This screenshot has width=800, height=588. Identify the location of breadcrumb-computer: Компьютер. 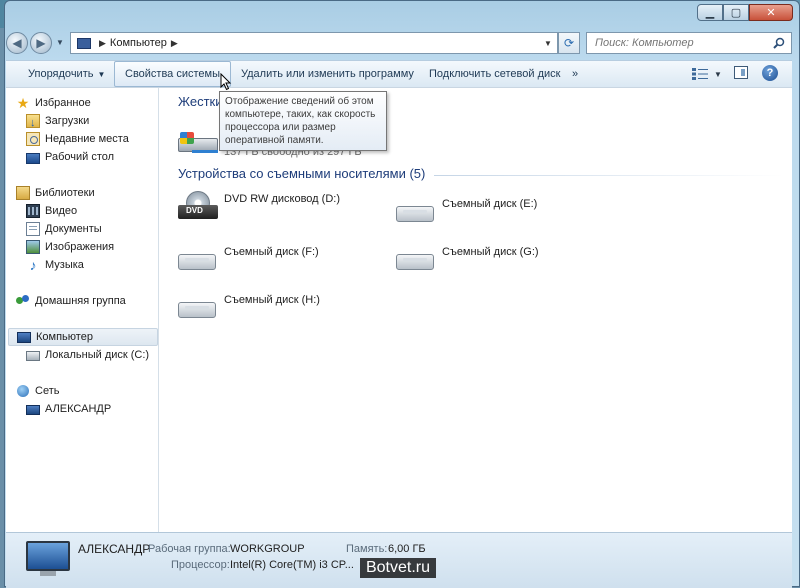
(138, 43).